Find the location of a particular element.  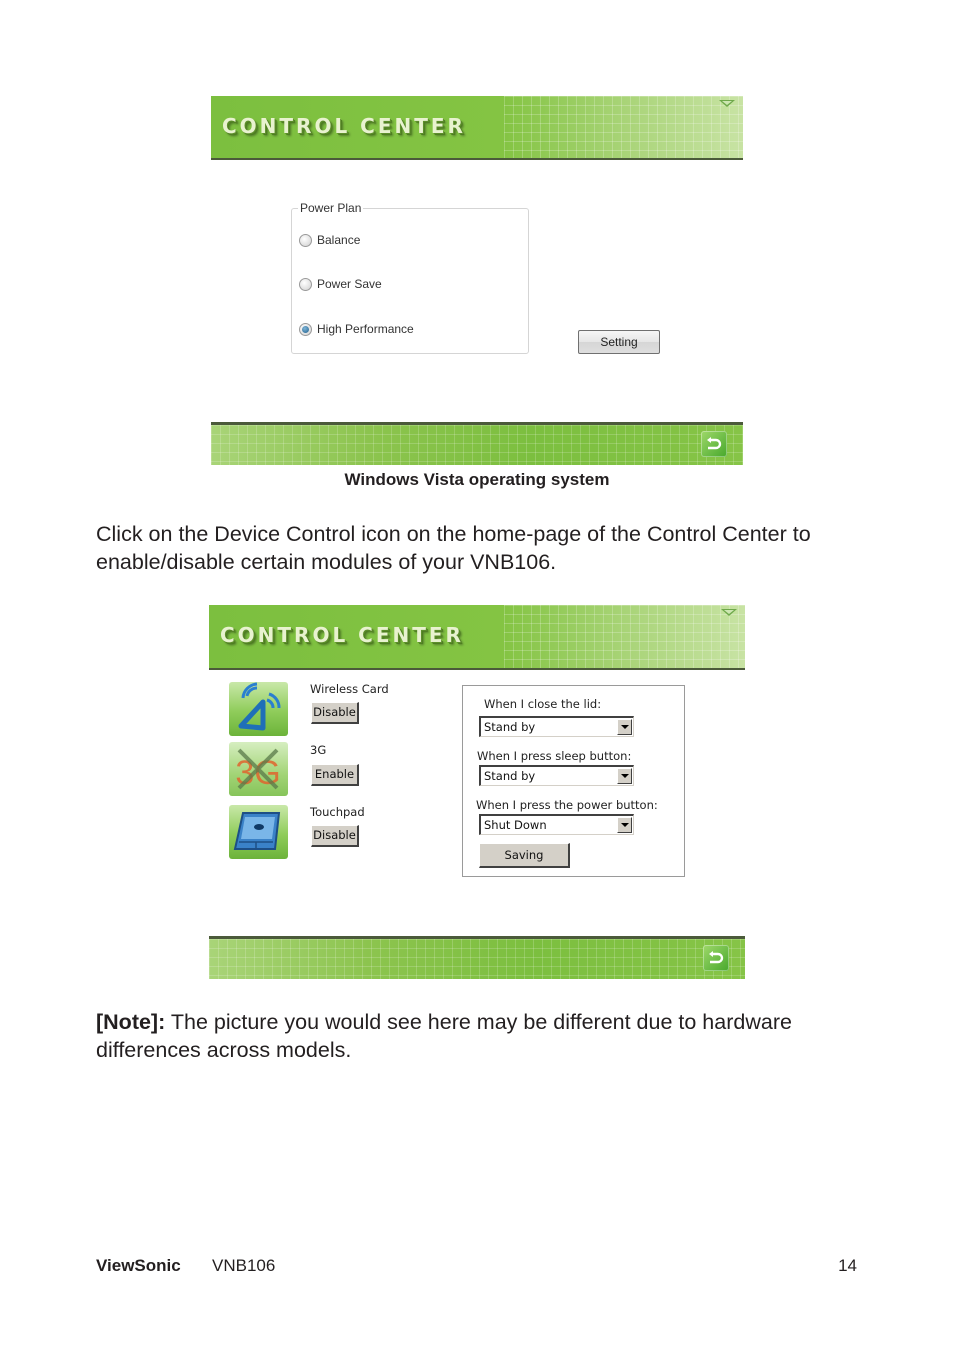

wireless-disable-button: Disable is located at coordinates (335, 713).